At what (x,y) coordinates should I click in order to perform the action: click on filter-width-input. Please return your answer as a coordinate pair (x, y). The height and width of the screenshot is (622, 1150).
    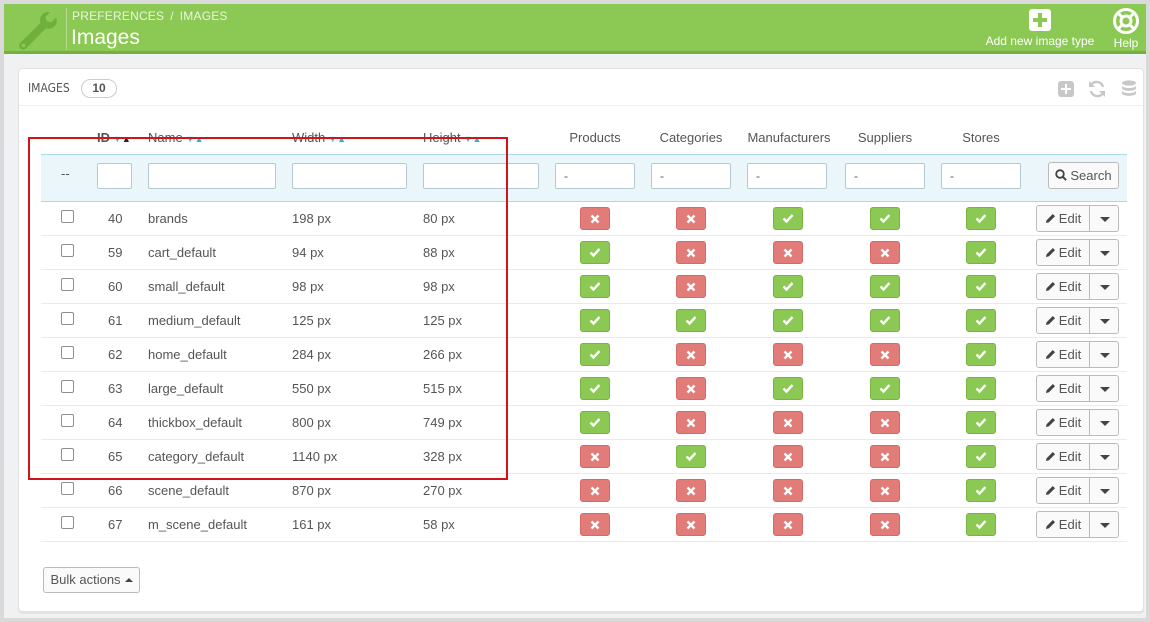
    Looking at the image, I should click on (349, 176).